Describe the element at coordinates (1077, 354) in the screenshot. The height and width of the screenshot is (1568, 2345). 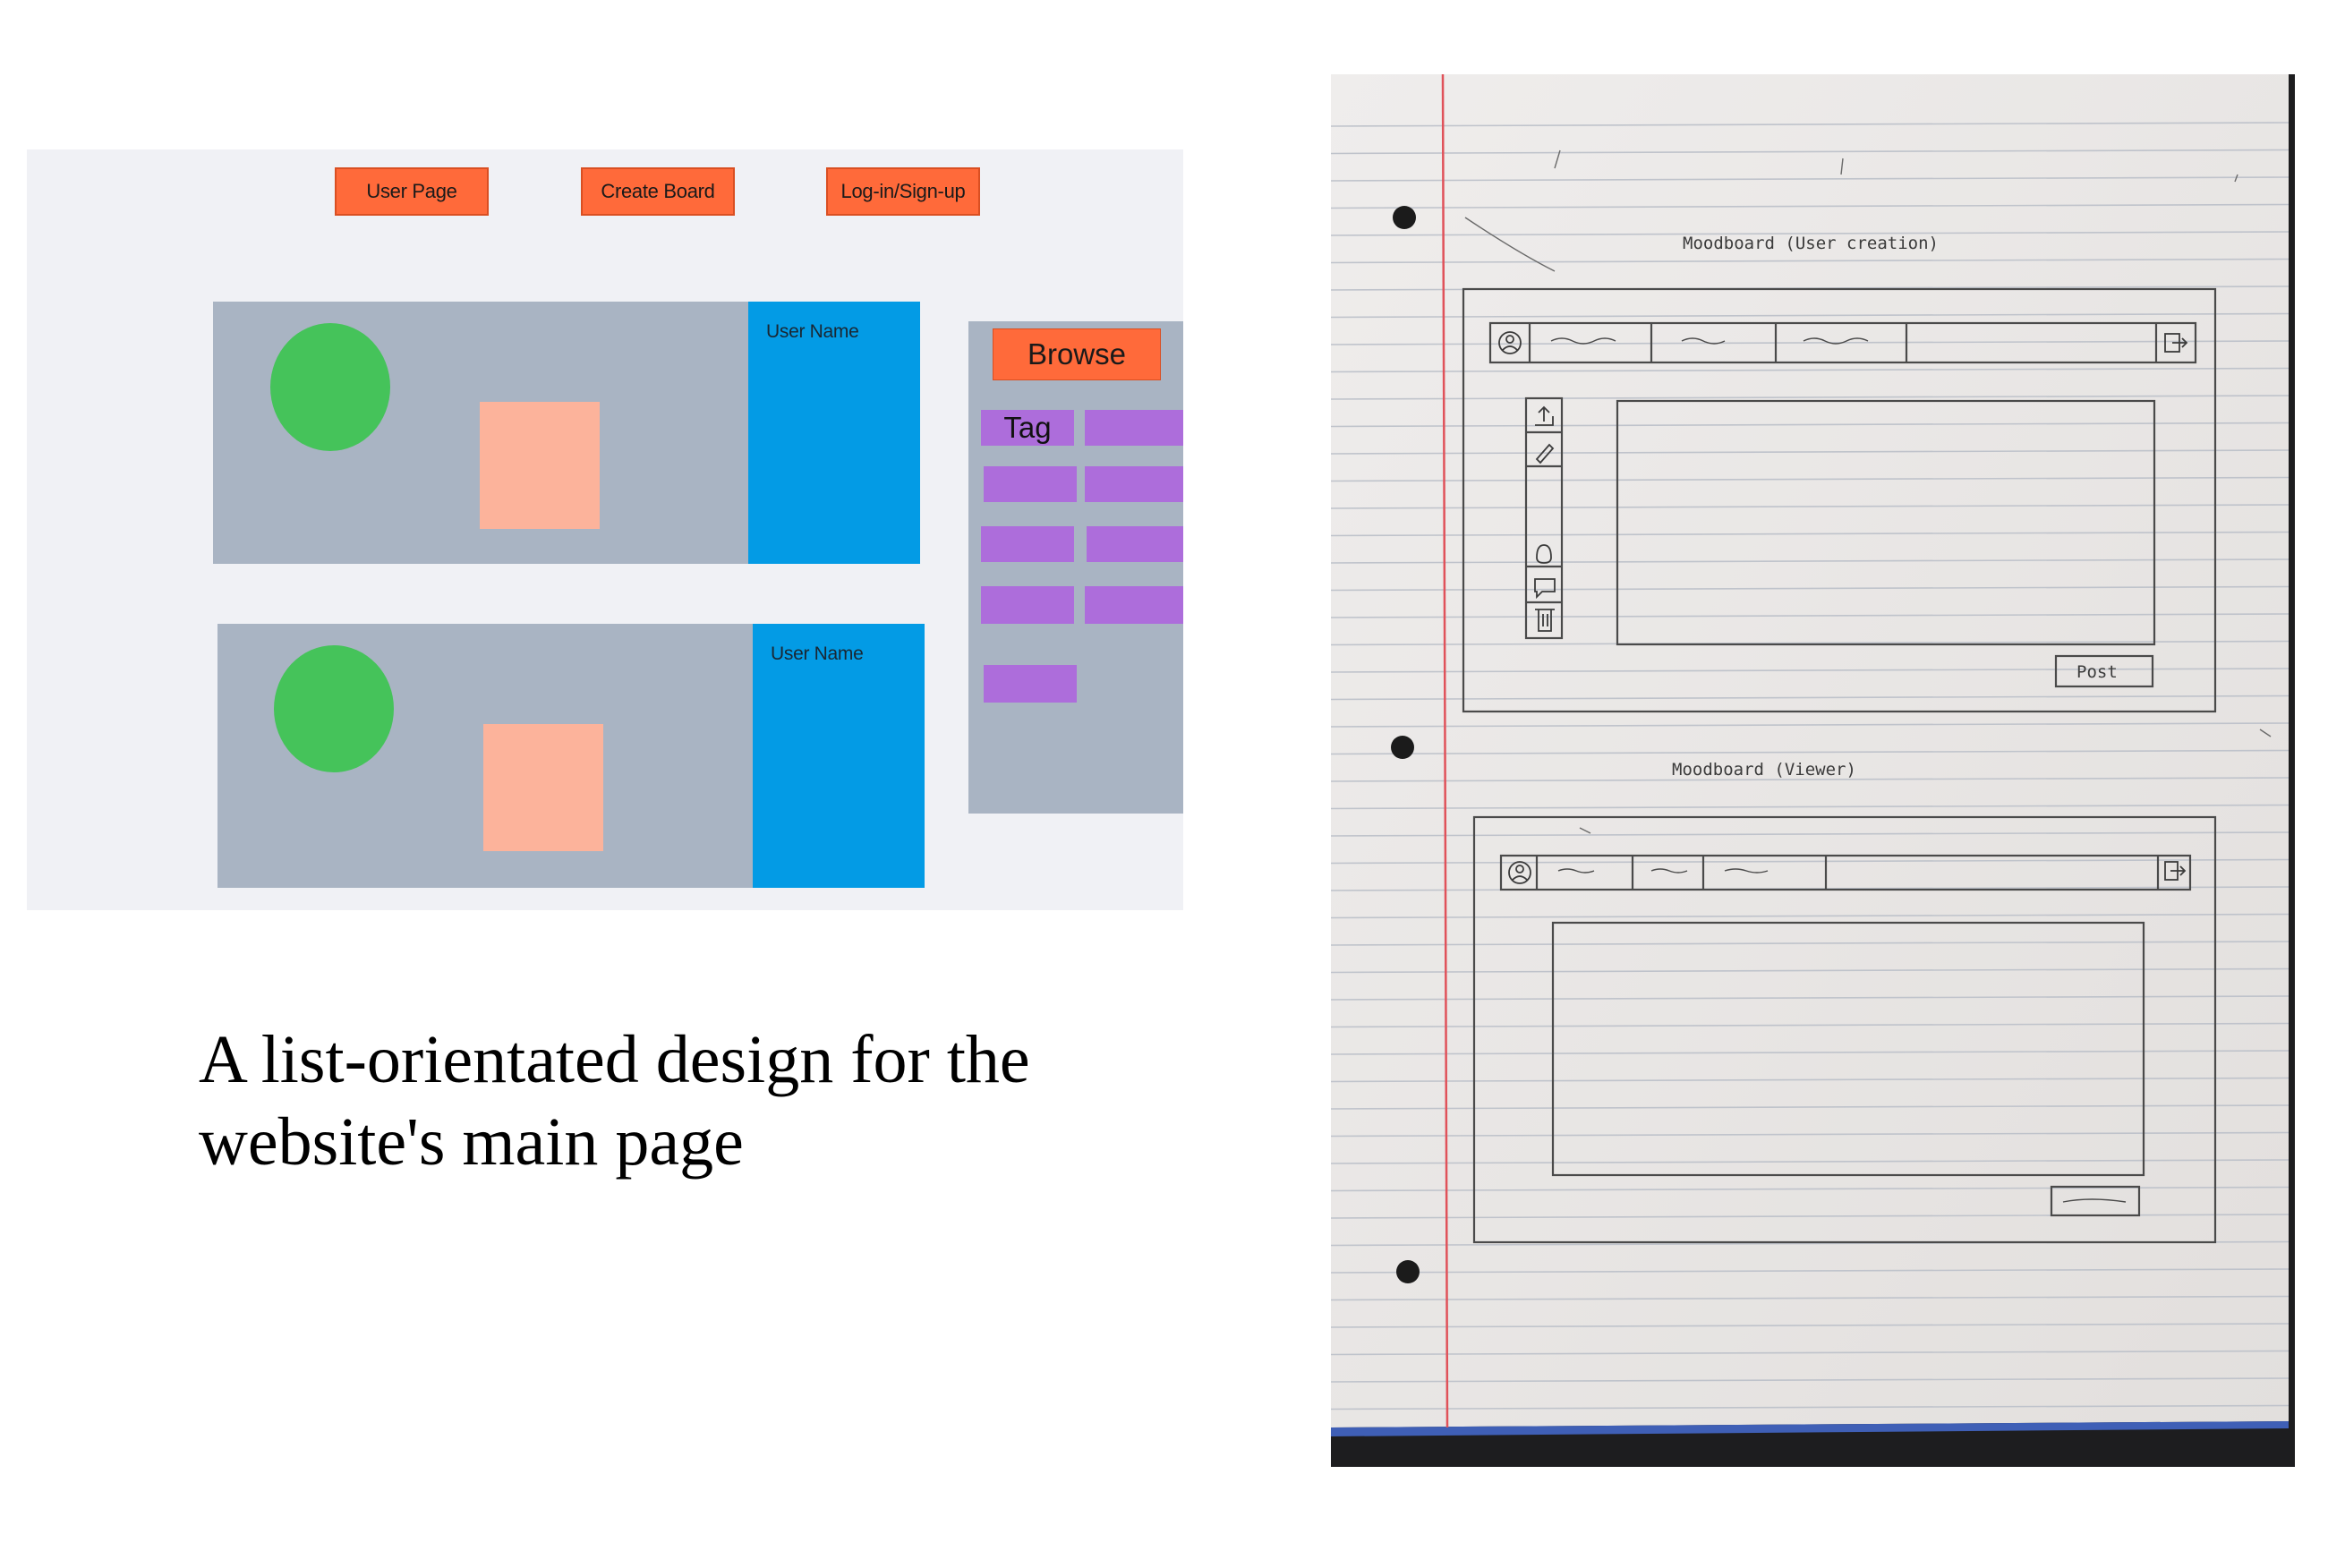
I see `browse-button: Browse` at that location.